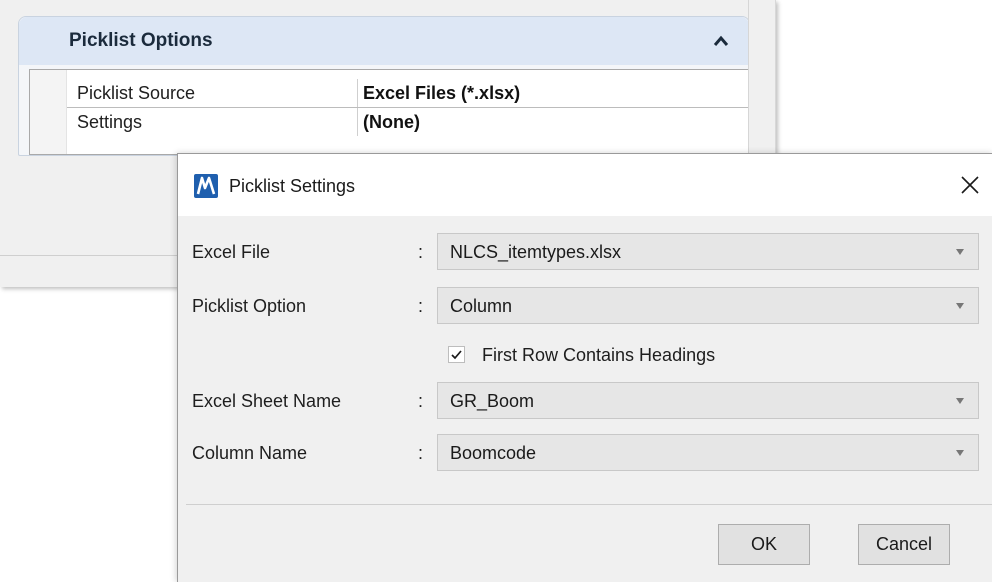  Describe the element at coordinates (589, 504) in the screenshot. I see `button-row-divider` at that location.